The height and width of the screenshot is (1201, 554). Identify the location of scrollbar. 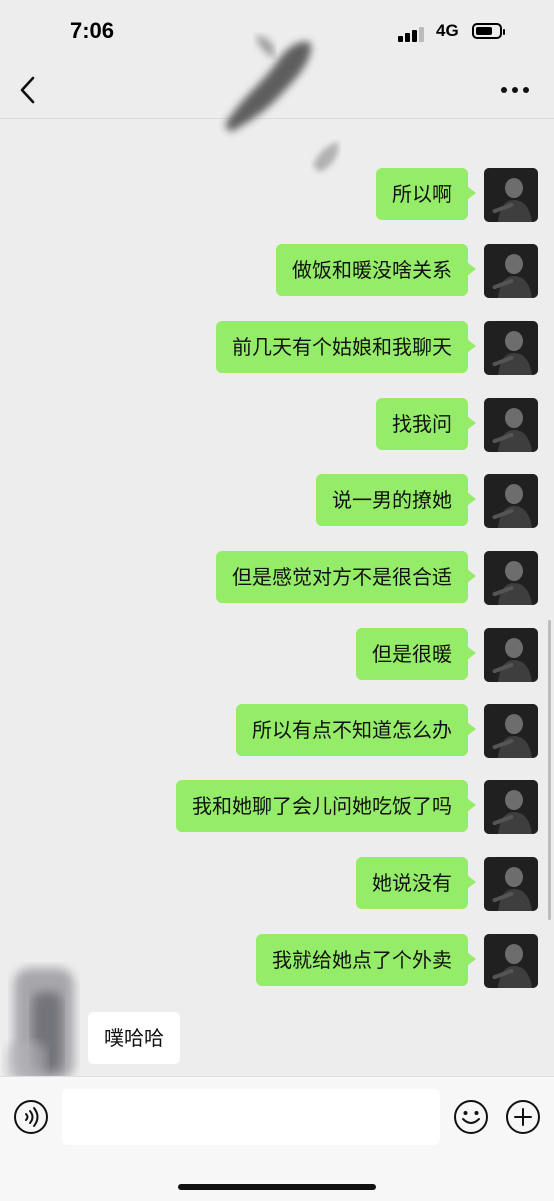
(549, 770).